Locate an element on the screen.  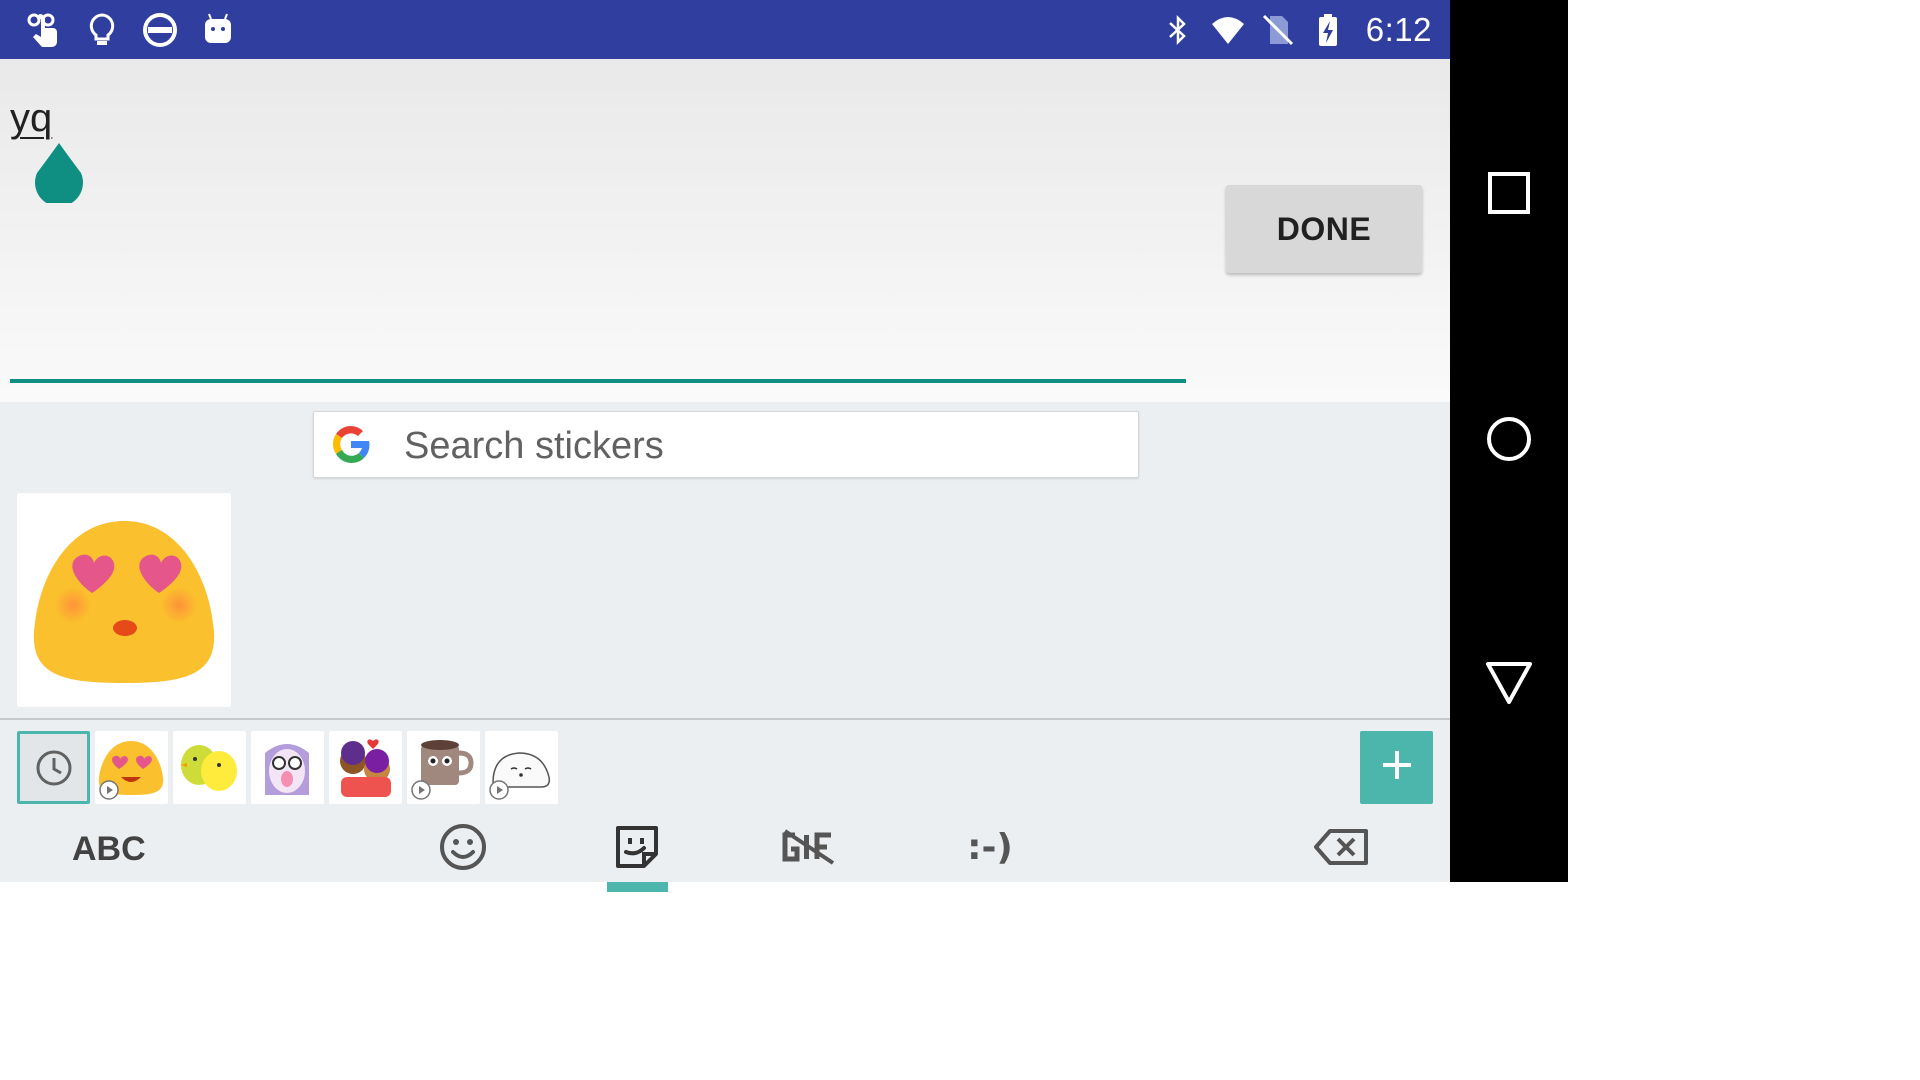
recent-icon is located at coordinates (54, 768).